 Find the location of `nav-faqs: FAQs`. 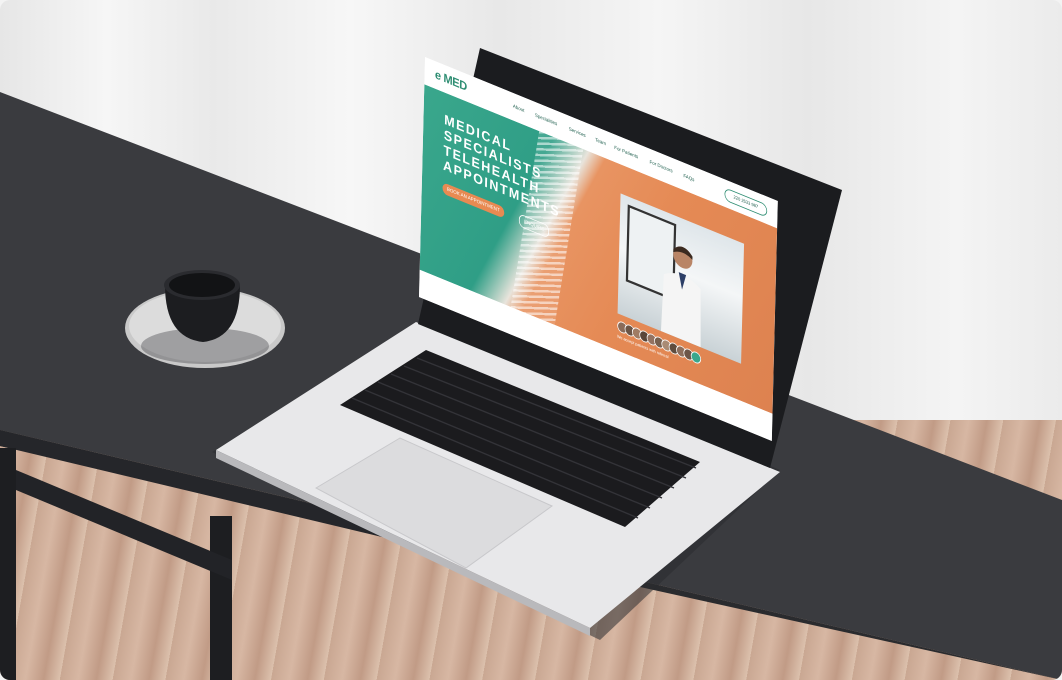

nav-faqs: FAQs is located at coordinates (688, 178).